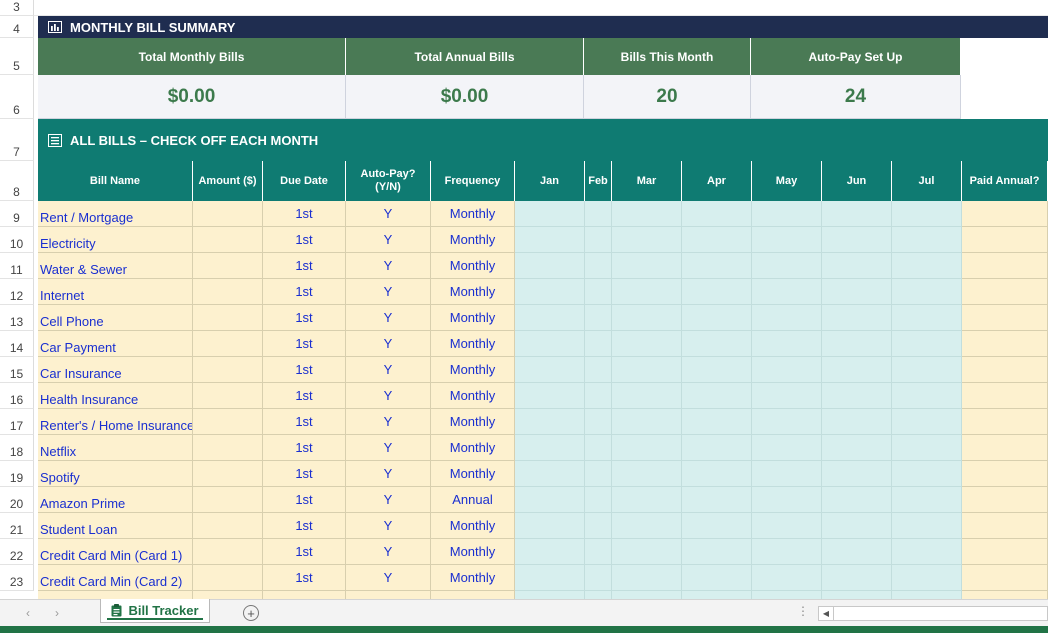 This screenshot has height=633, width=1048. Describe the element at coordinates (304, 240) in the screenshot. I see `bill-row-1-due: 1st` at that location.